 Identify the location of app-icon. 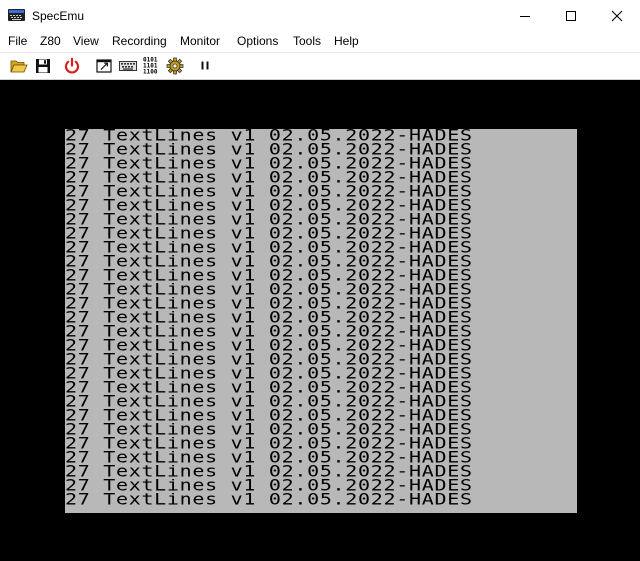
(16, 15).